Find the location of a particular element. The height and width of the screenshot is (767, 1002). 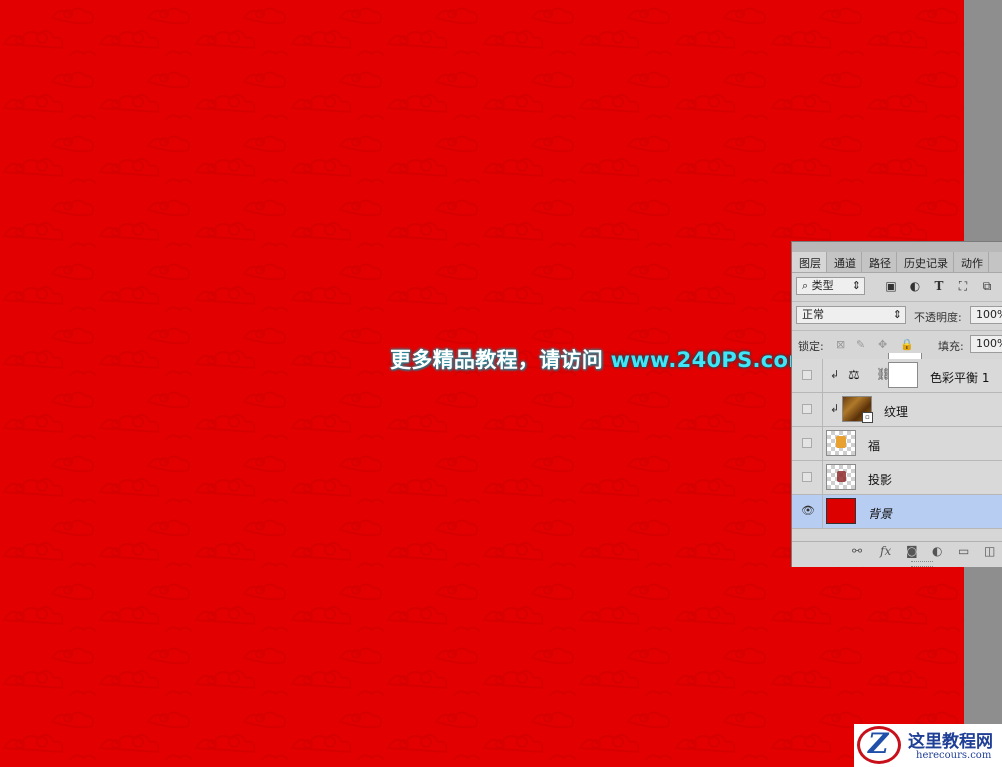

layer-color-balance: ↲ ⚖ ⛓ 色彩平衡 1 is located at coordinates (897, 376).